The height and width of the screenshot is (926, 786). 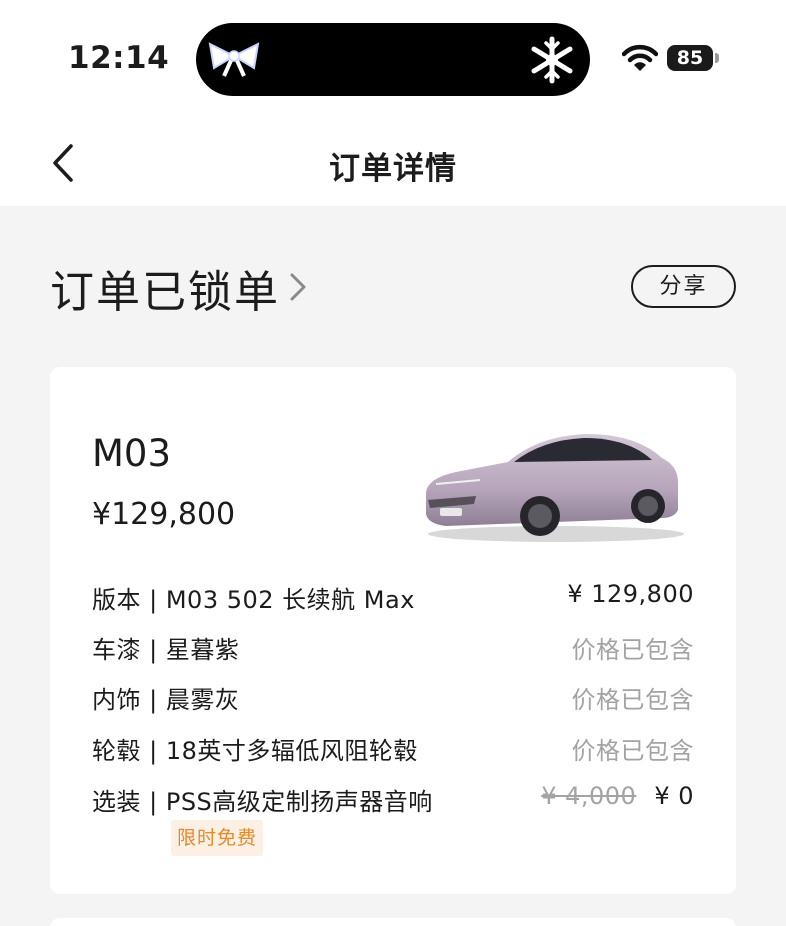 I want to click on wifi-icon, so click(x=640, y=57).